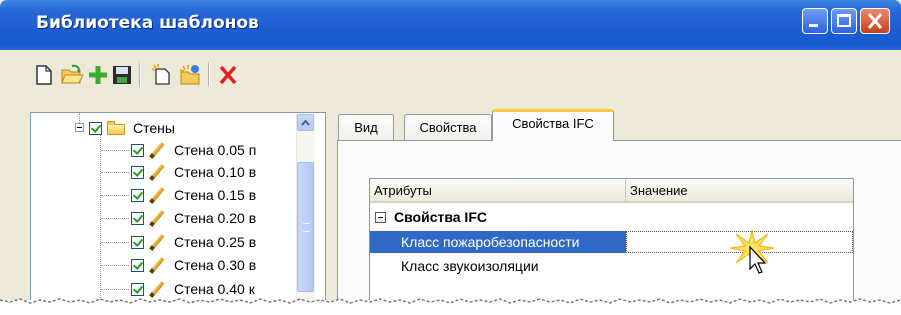 The image size is (901, 315). I want to click on delete-icon, so click(228, 75).